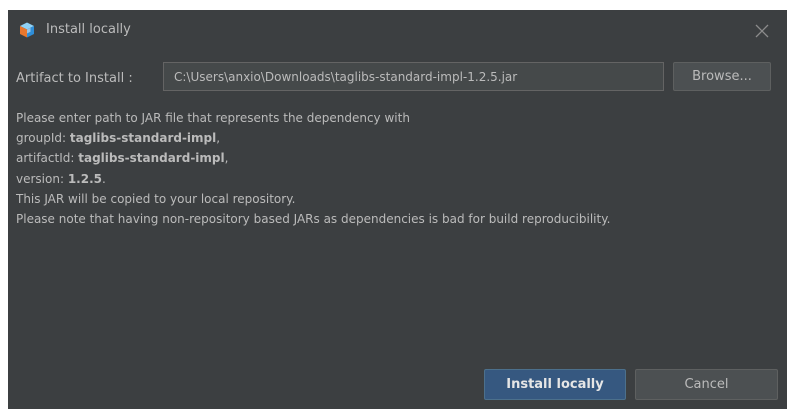  Describe the element at coordinates (151, 158) in the screenshot. I see `artifact-id-value: taglibs-standard-impl` at that location.